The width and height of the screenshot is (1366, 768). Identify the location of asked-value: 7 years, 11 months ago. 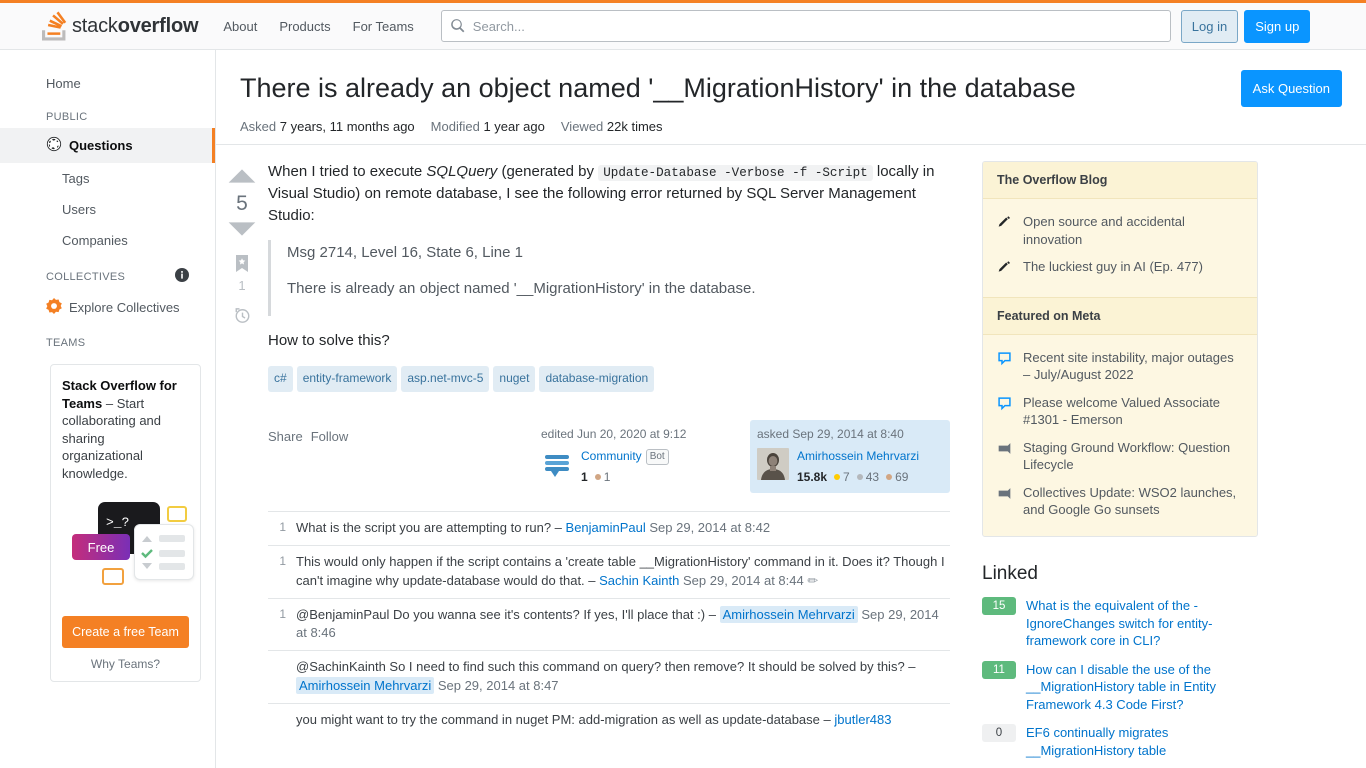
(347, 126).